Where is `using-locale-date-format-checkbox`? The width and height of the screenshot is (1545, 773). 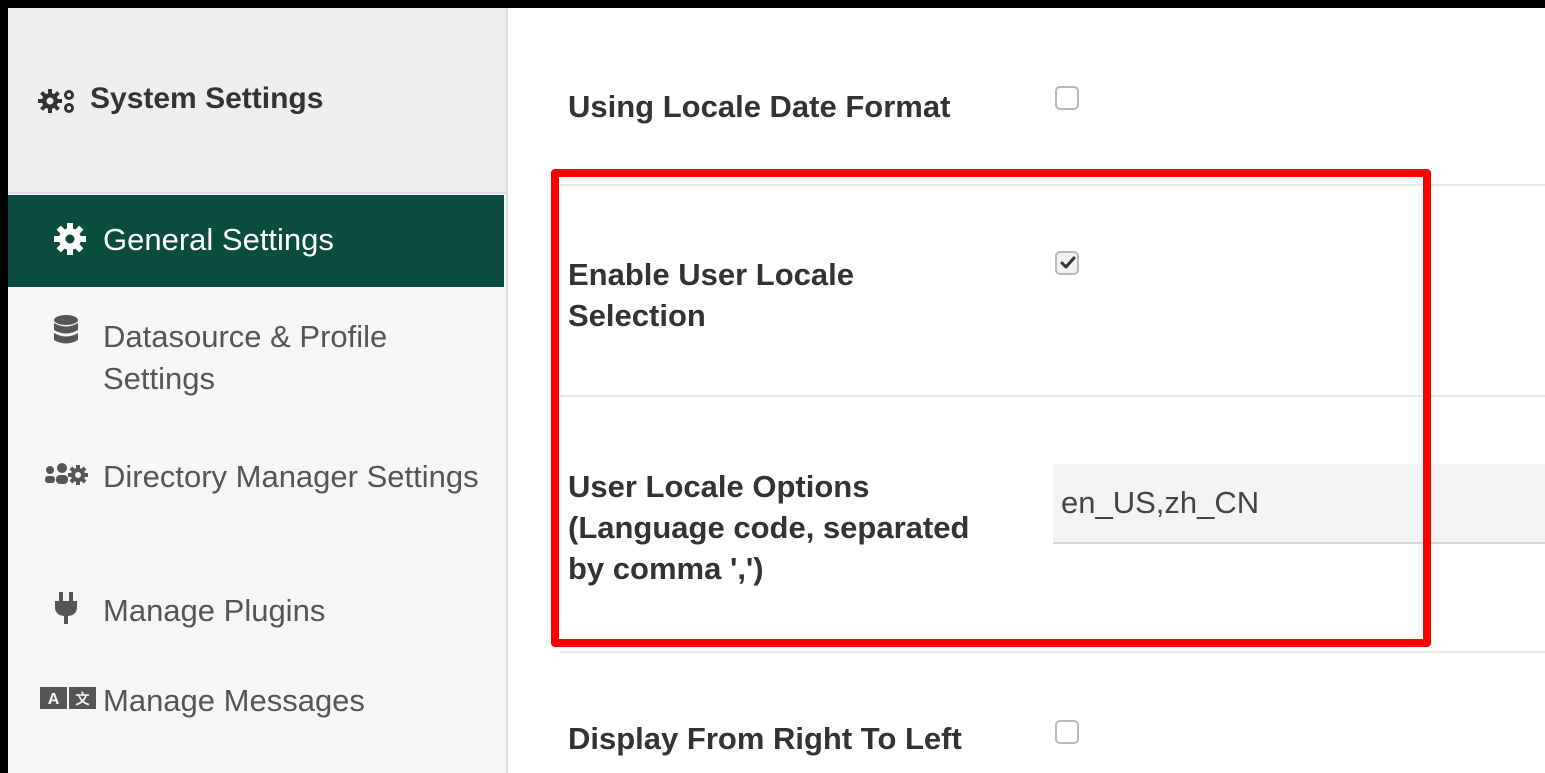 using-locale-date-format-checkbox is located at coordinates (1067, 98).